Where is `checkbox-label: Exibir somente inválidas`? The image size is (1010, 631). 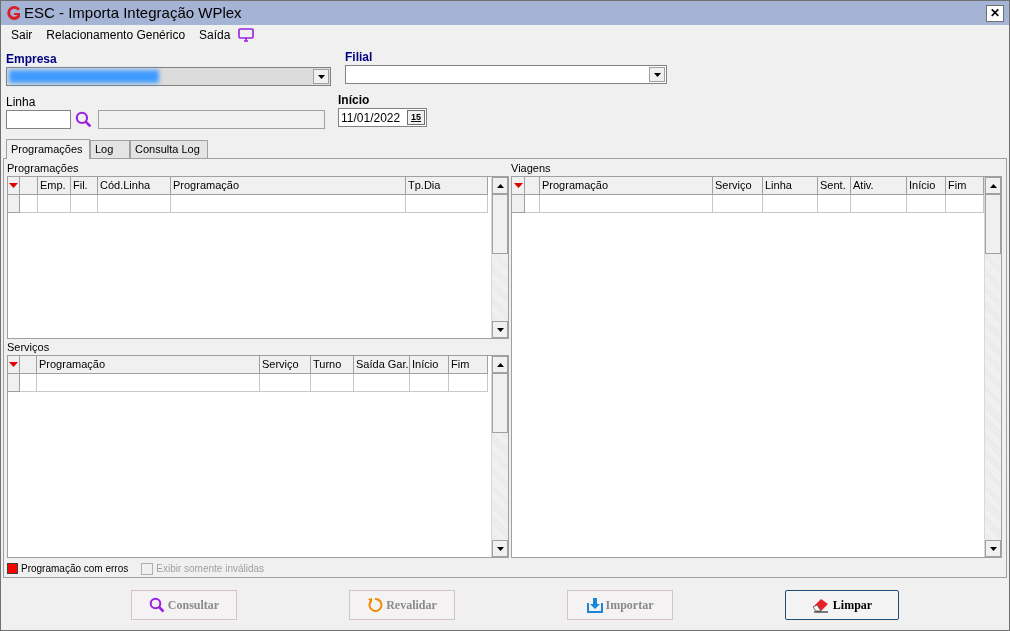 checkbox-label: Exibir somente inválidas is located at coordinates (210, 569).